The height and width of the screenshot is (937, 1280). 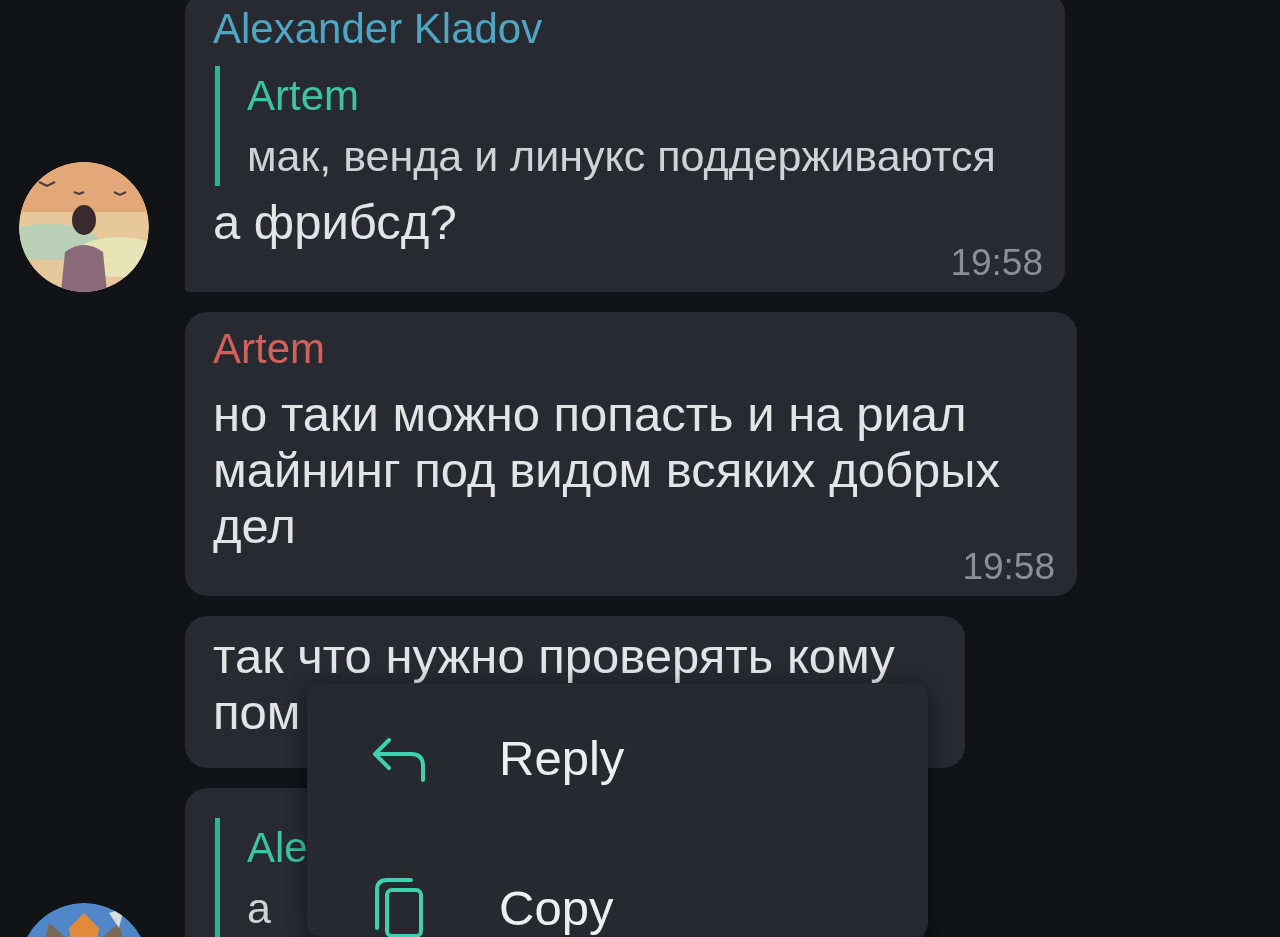 I want to click on quoted-sender: Artem, so click(x=303, y=96).